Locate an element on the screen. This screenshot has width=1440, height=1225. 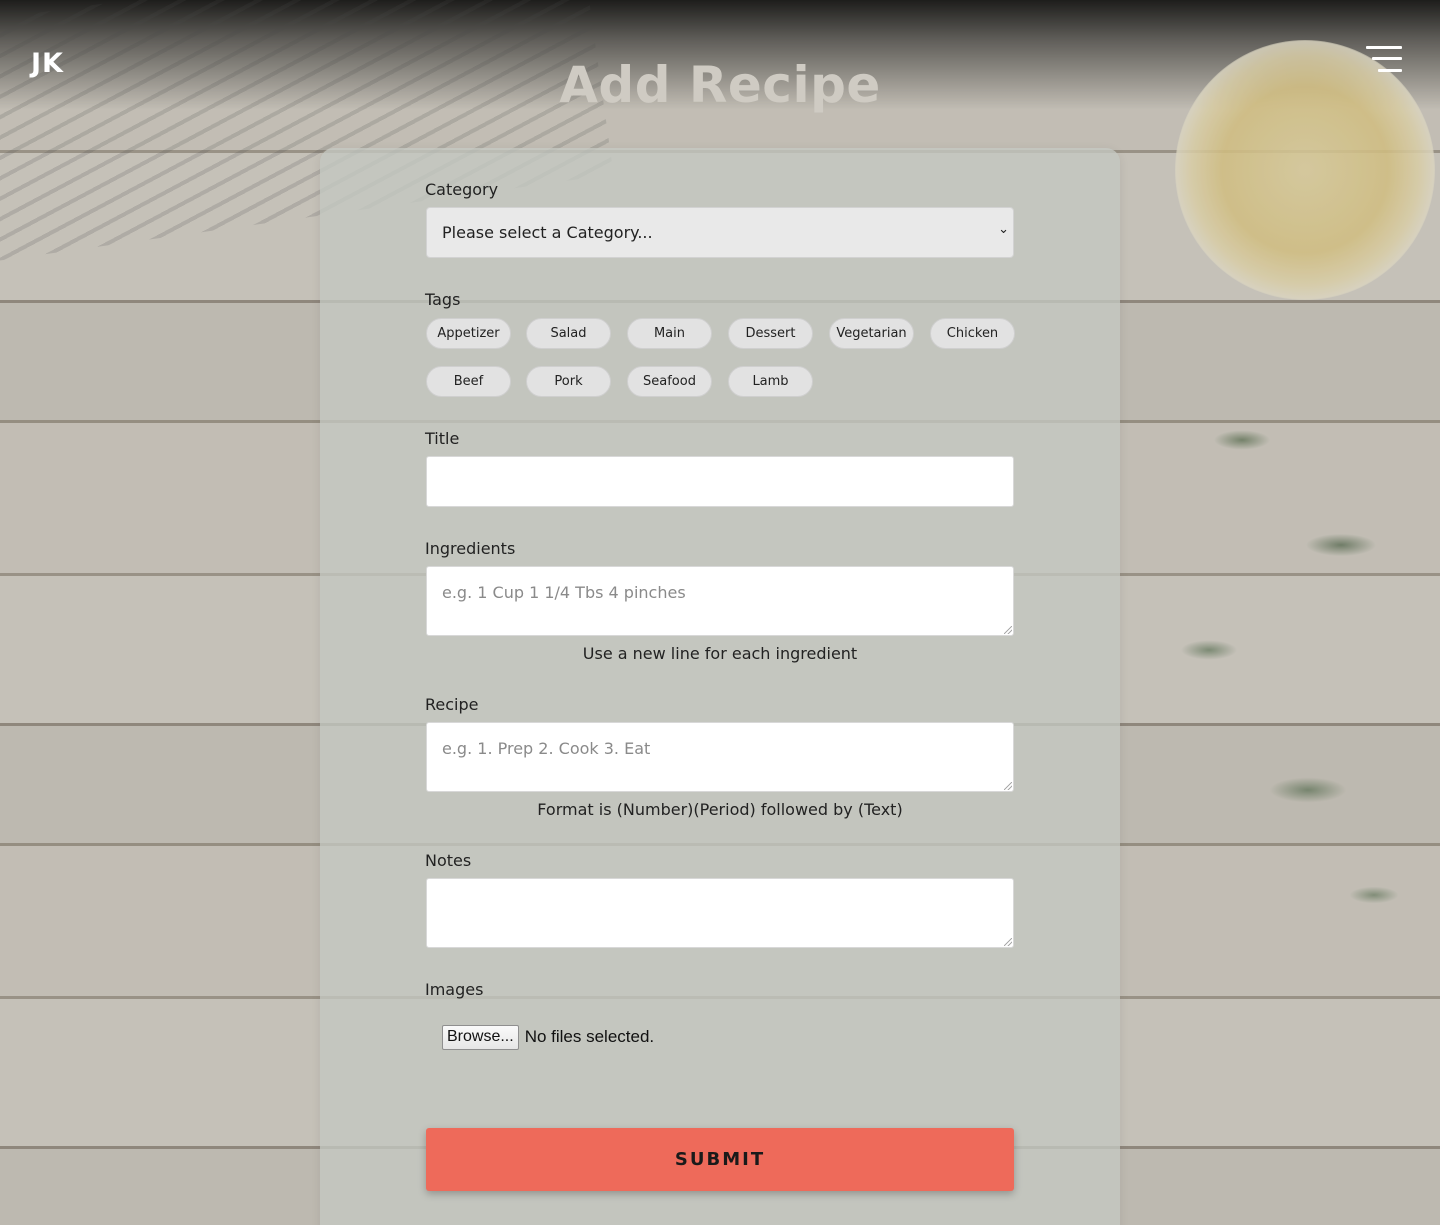
ingredients-placeholder: e.g. 1 Cup 1 1/4 Tbs 4 pinches is located at coordinates (564, 592).